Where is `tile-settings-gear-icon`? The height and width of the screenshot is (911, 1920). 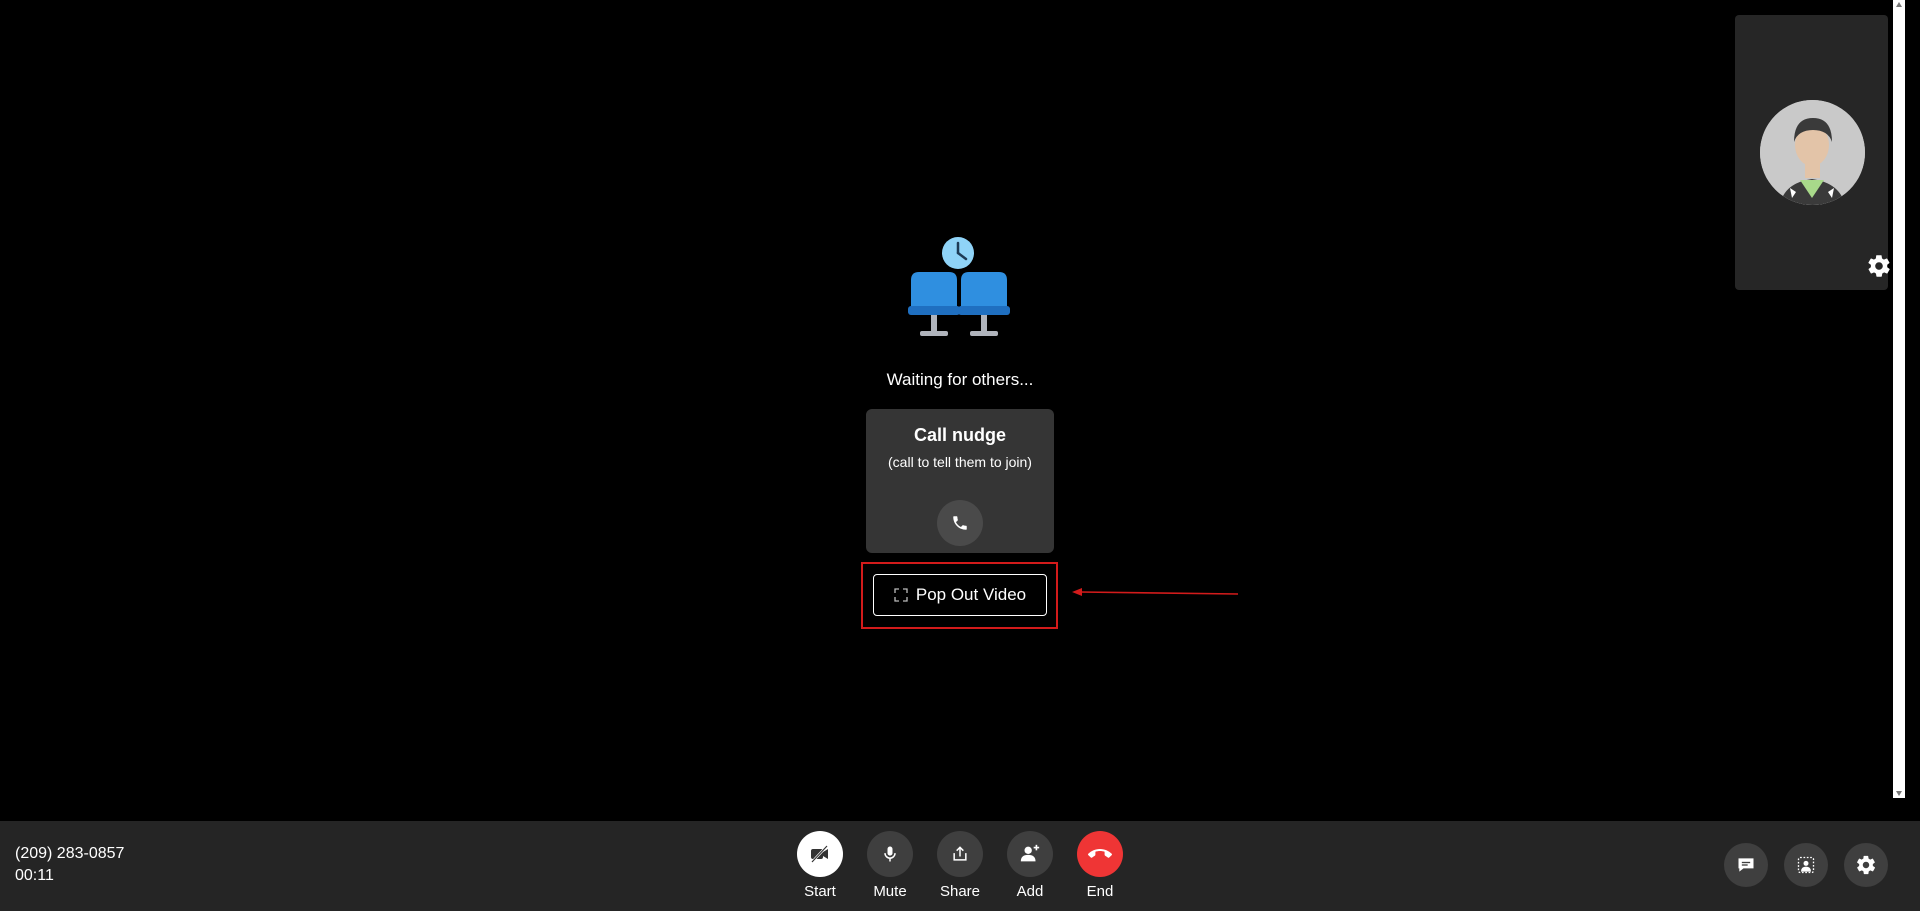 tile-settings-gear-icon is located at coordinates (1879, 266).